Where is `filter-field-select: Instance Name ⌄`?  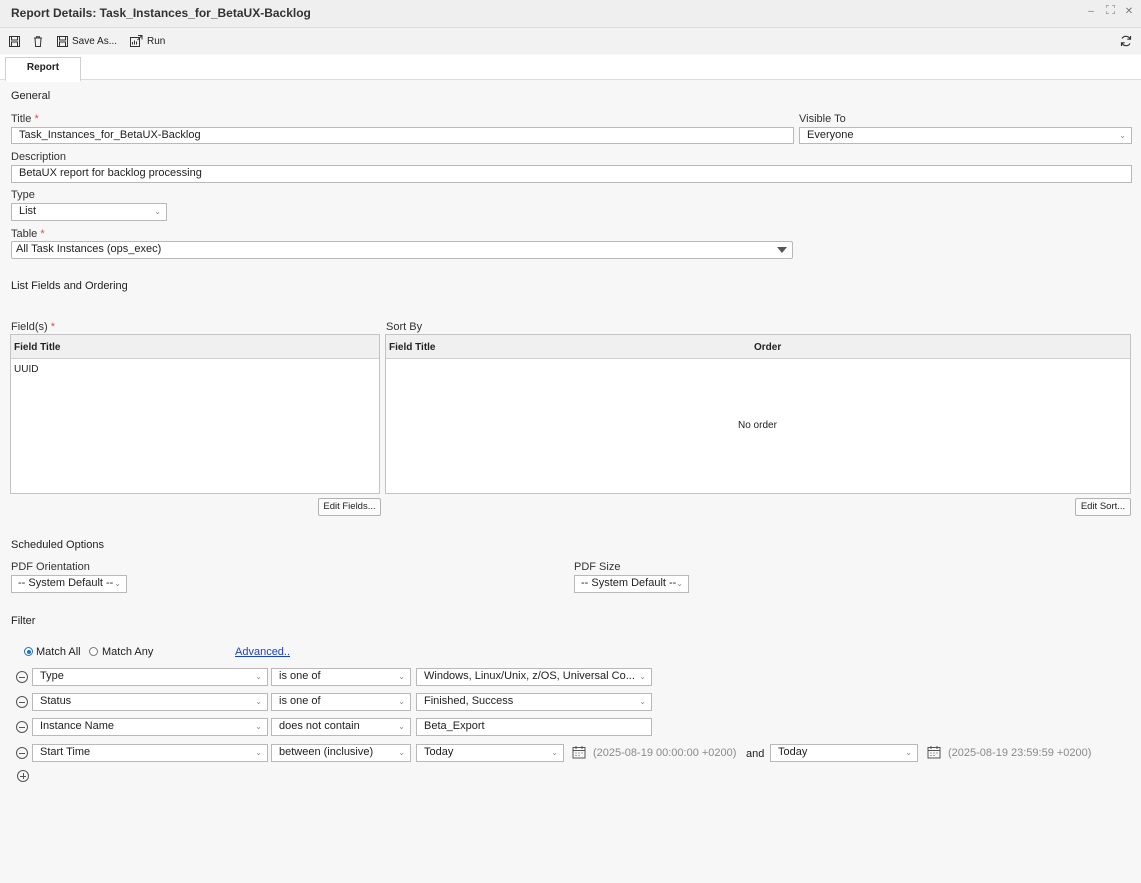 filter-field-select: Instance Name ⌄ is located at coordinates (150, 727).